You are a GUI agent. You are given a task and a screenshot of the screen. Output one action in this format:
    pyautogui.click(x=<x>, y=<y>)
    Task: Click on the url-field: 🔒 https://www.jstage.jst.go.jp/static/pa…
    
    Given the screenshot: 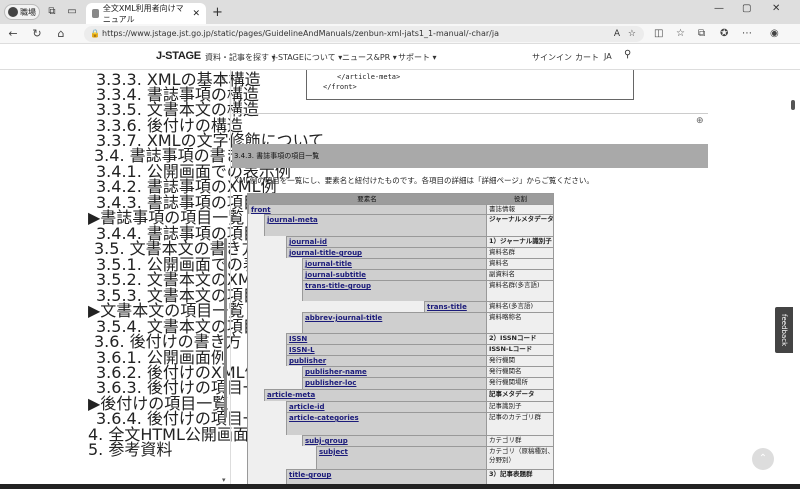 What is the action you would take?
    pyautogui.click(x=364, y=34)
    